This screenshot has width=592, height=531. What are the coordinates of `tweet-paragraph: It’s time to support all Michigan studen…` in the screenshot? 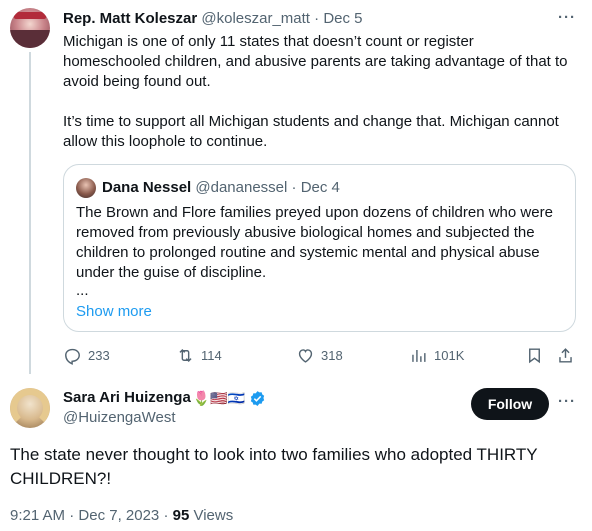 It's located at (311, 131).